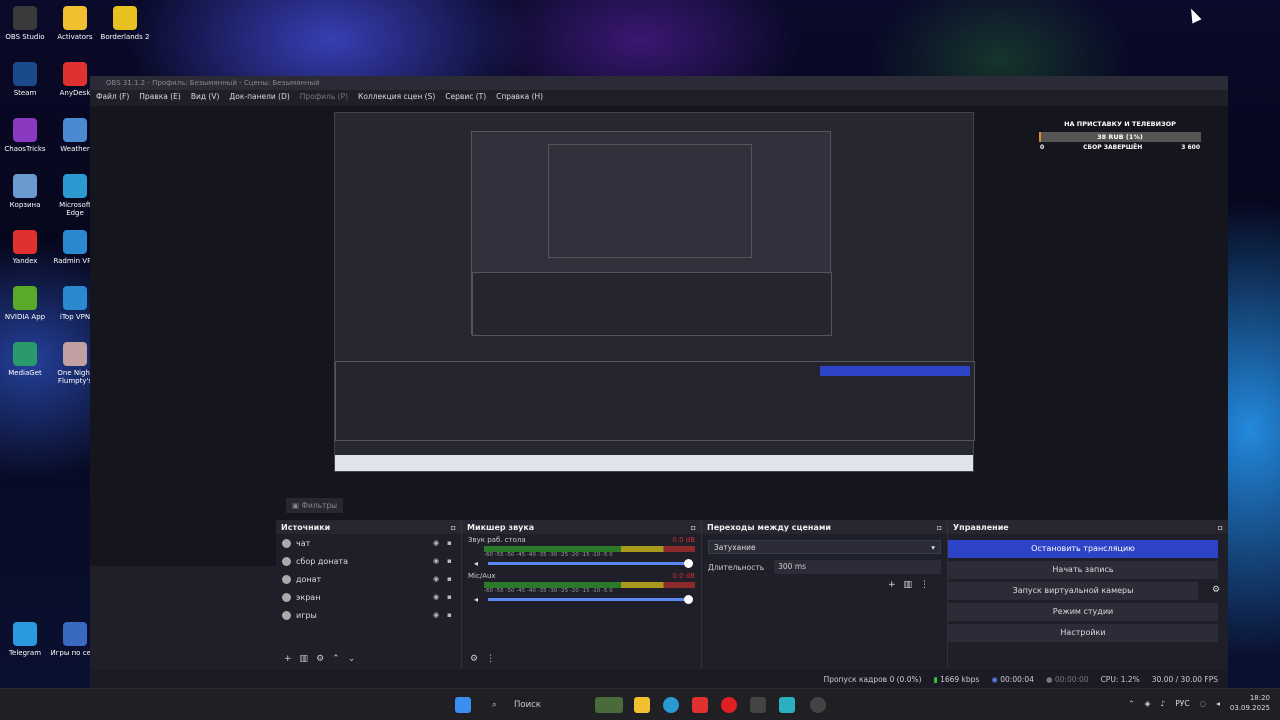 The height and width of the screenshot is (720, 1280). Describe the element at coordinates (892, 585) in the screenshot. I see `add-transition-icon: +` at that location.